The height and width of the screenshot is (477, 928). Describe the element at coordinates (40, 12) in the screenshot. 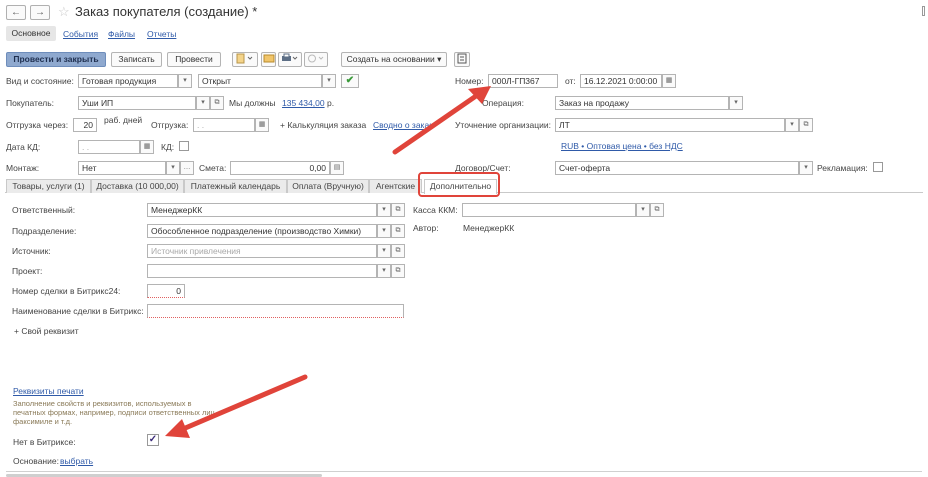

I see `forward-button: →` at that location.